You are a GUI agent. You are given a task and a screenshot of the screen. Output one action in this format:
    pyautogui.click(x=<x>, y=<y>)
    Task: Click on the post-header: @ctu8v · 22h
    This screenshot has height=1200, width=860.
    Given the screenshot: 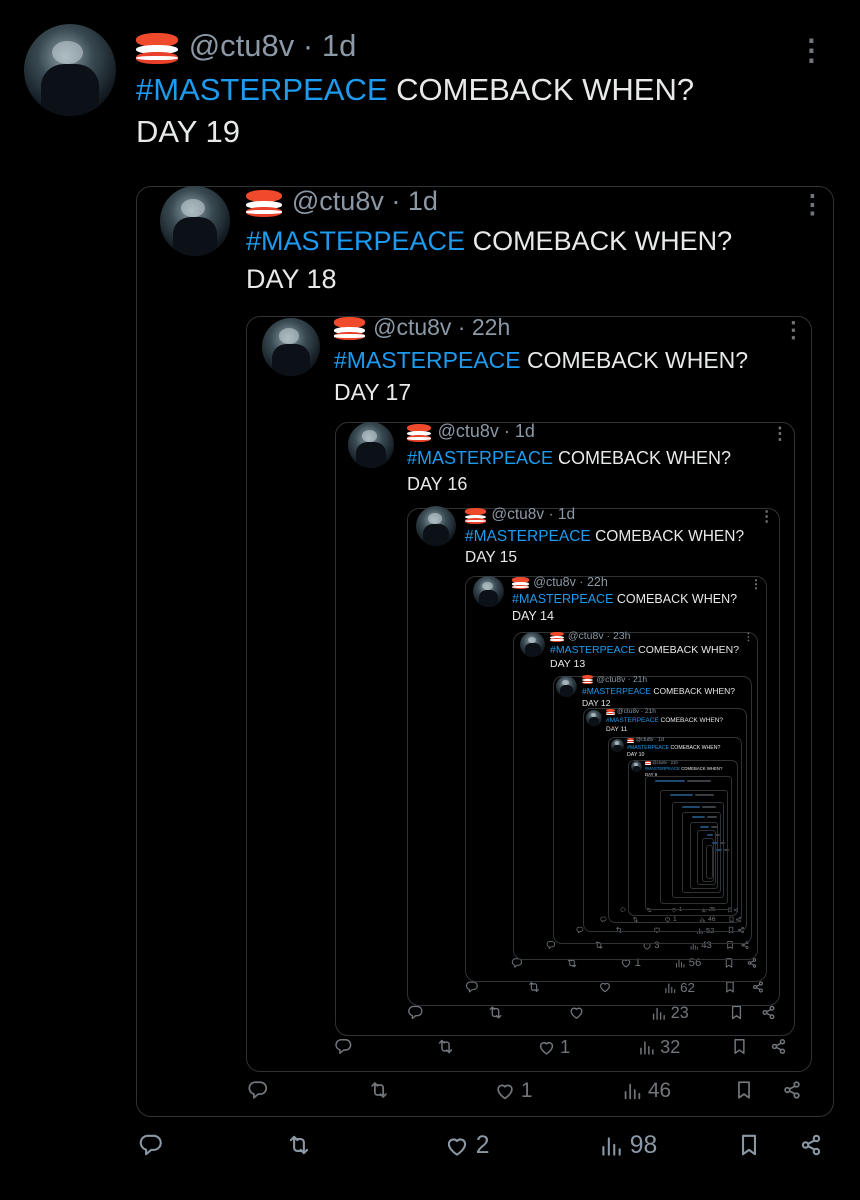 What is the action you would take?
    pyautogui.click(x=570, y=582)
    